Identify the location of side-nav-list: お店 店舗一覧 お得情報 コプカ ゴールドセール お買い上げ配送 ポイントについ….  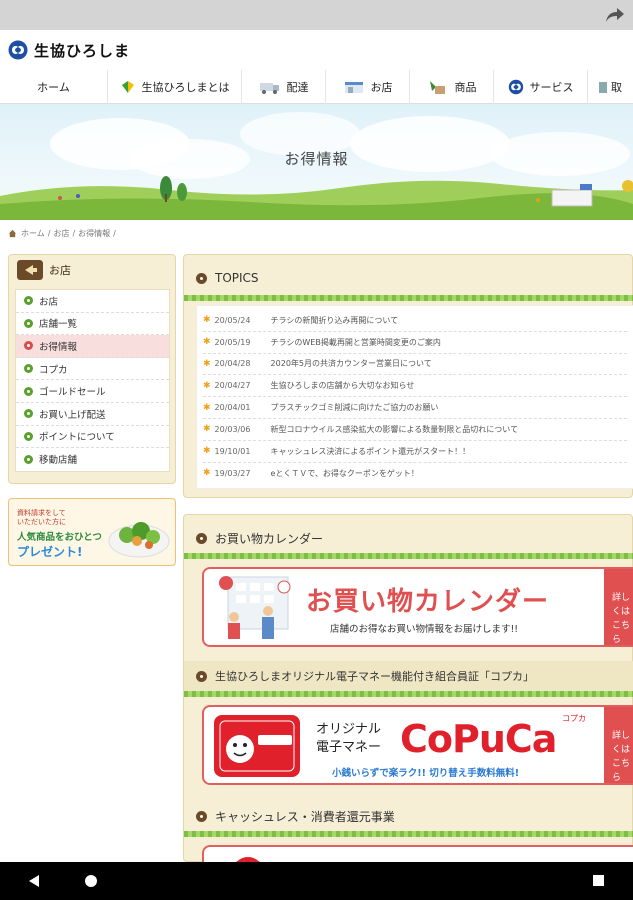
(92, 380).